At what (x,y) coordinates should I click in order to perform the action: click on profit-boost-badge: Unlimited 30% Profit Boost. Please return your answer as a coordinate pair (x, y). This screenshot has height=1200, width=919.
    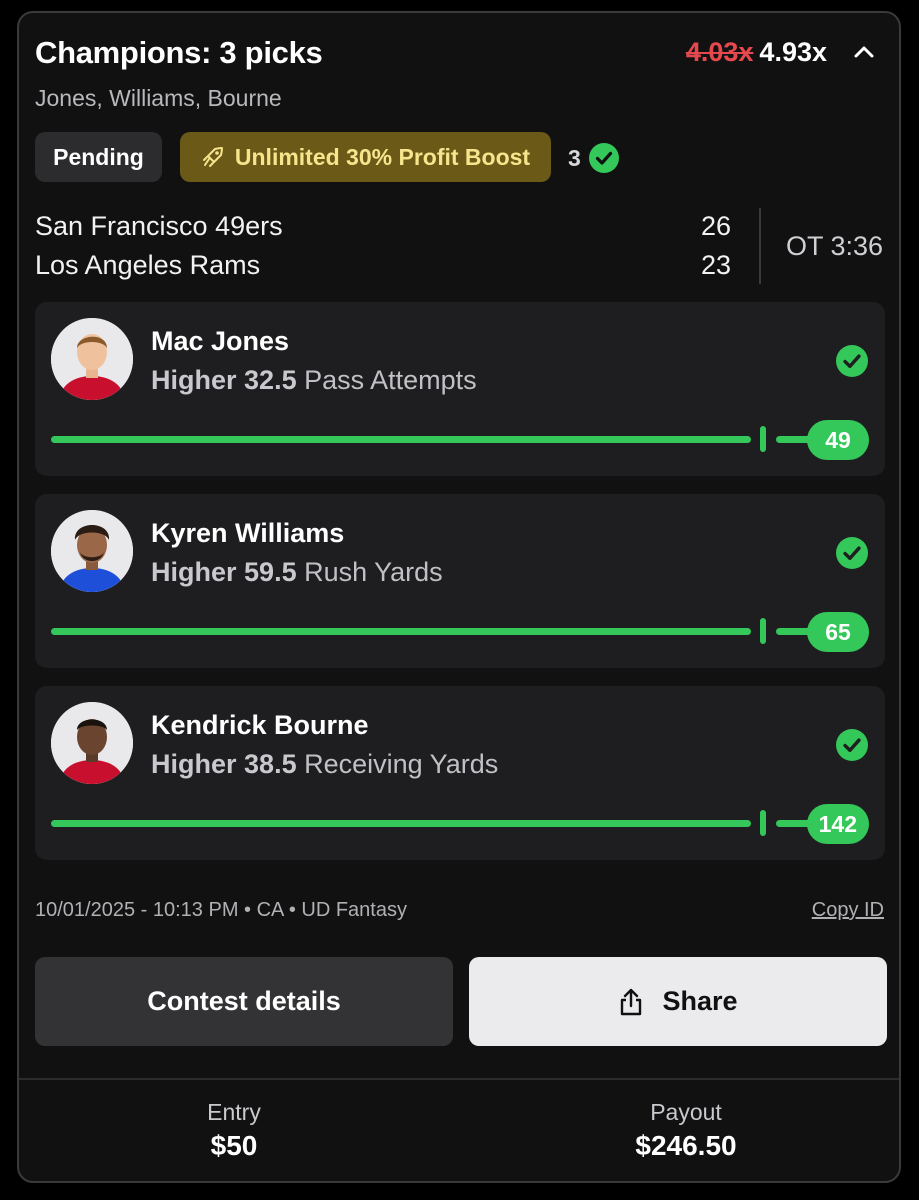
    Looking at the image, I should click on (365, 157).